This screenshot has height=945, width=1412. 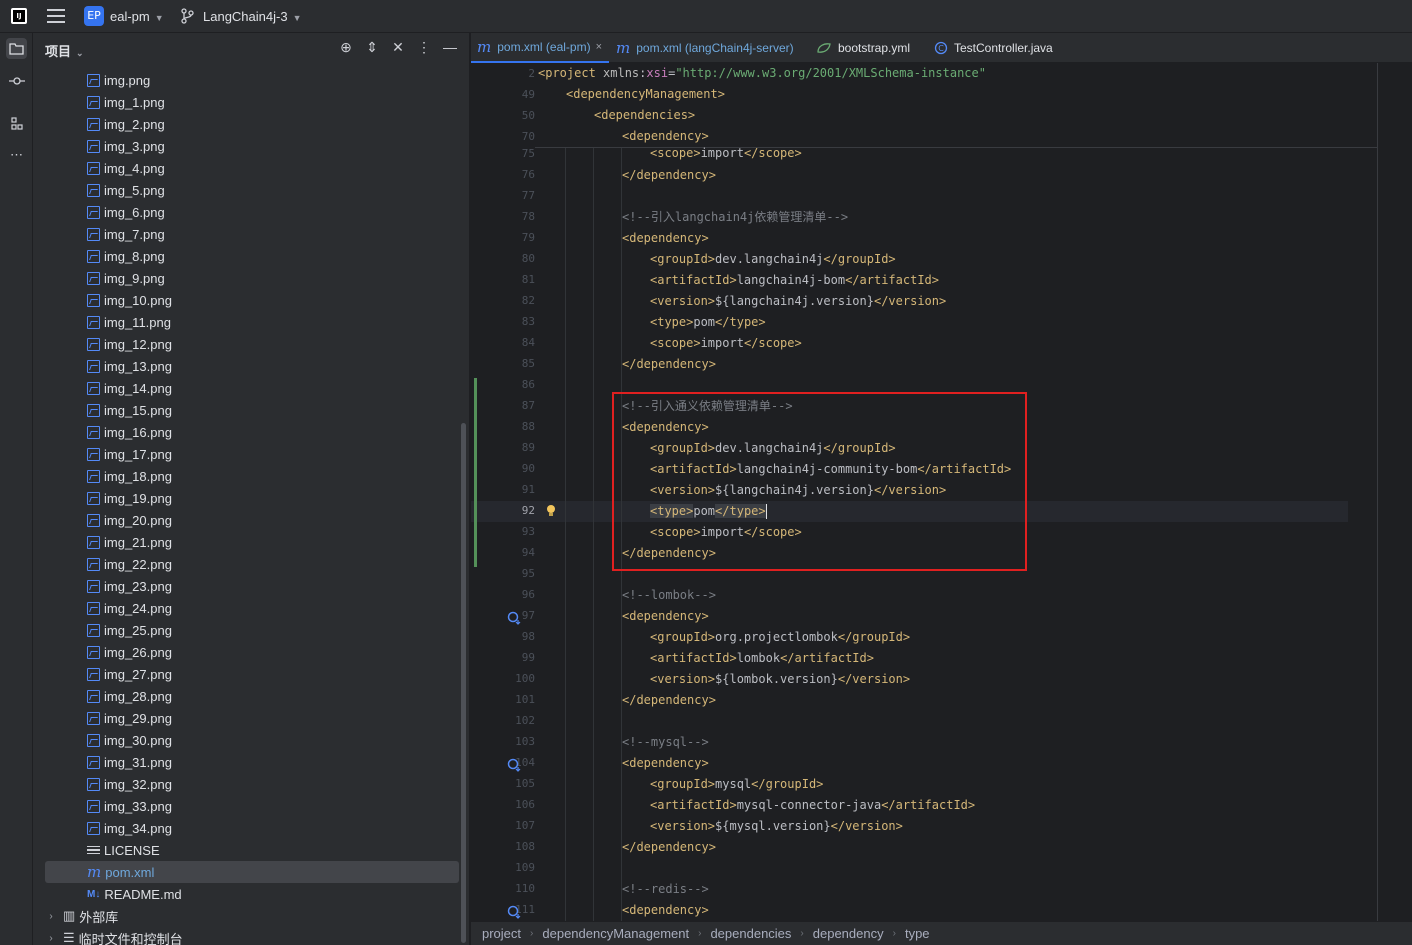 I want to click on tree-item-image: img_17.png, so click(x=251, y=454).